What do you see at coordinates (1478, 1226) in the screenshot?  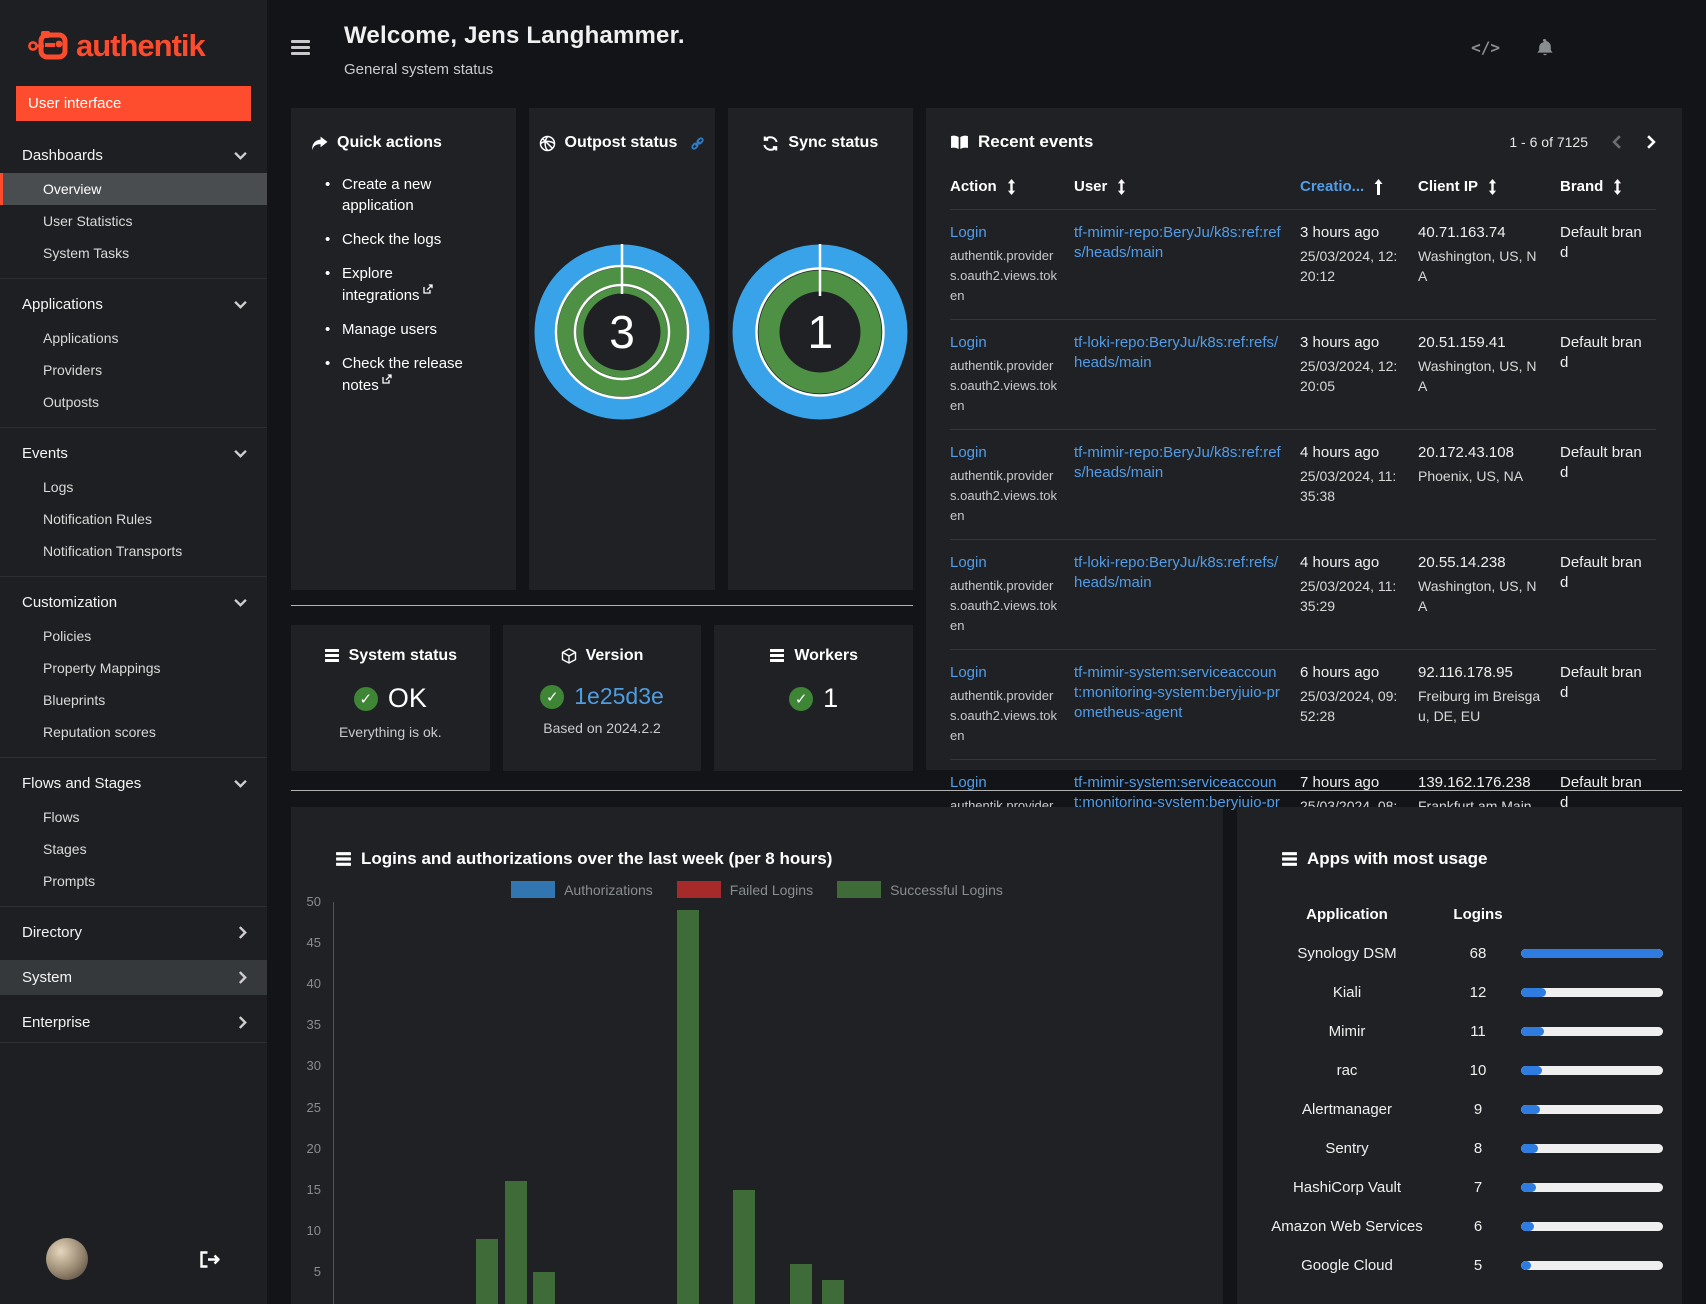 I see `app-logins: 6` at bounding box center [1478, 1226].